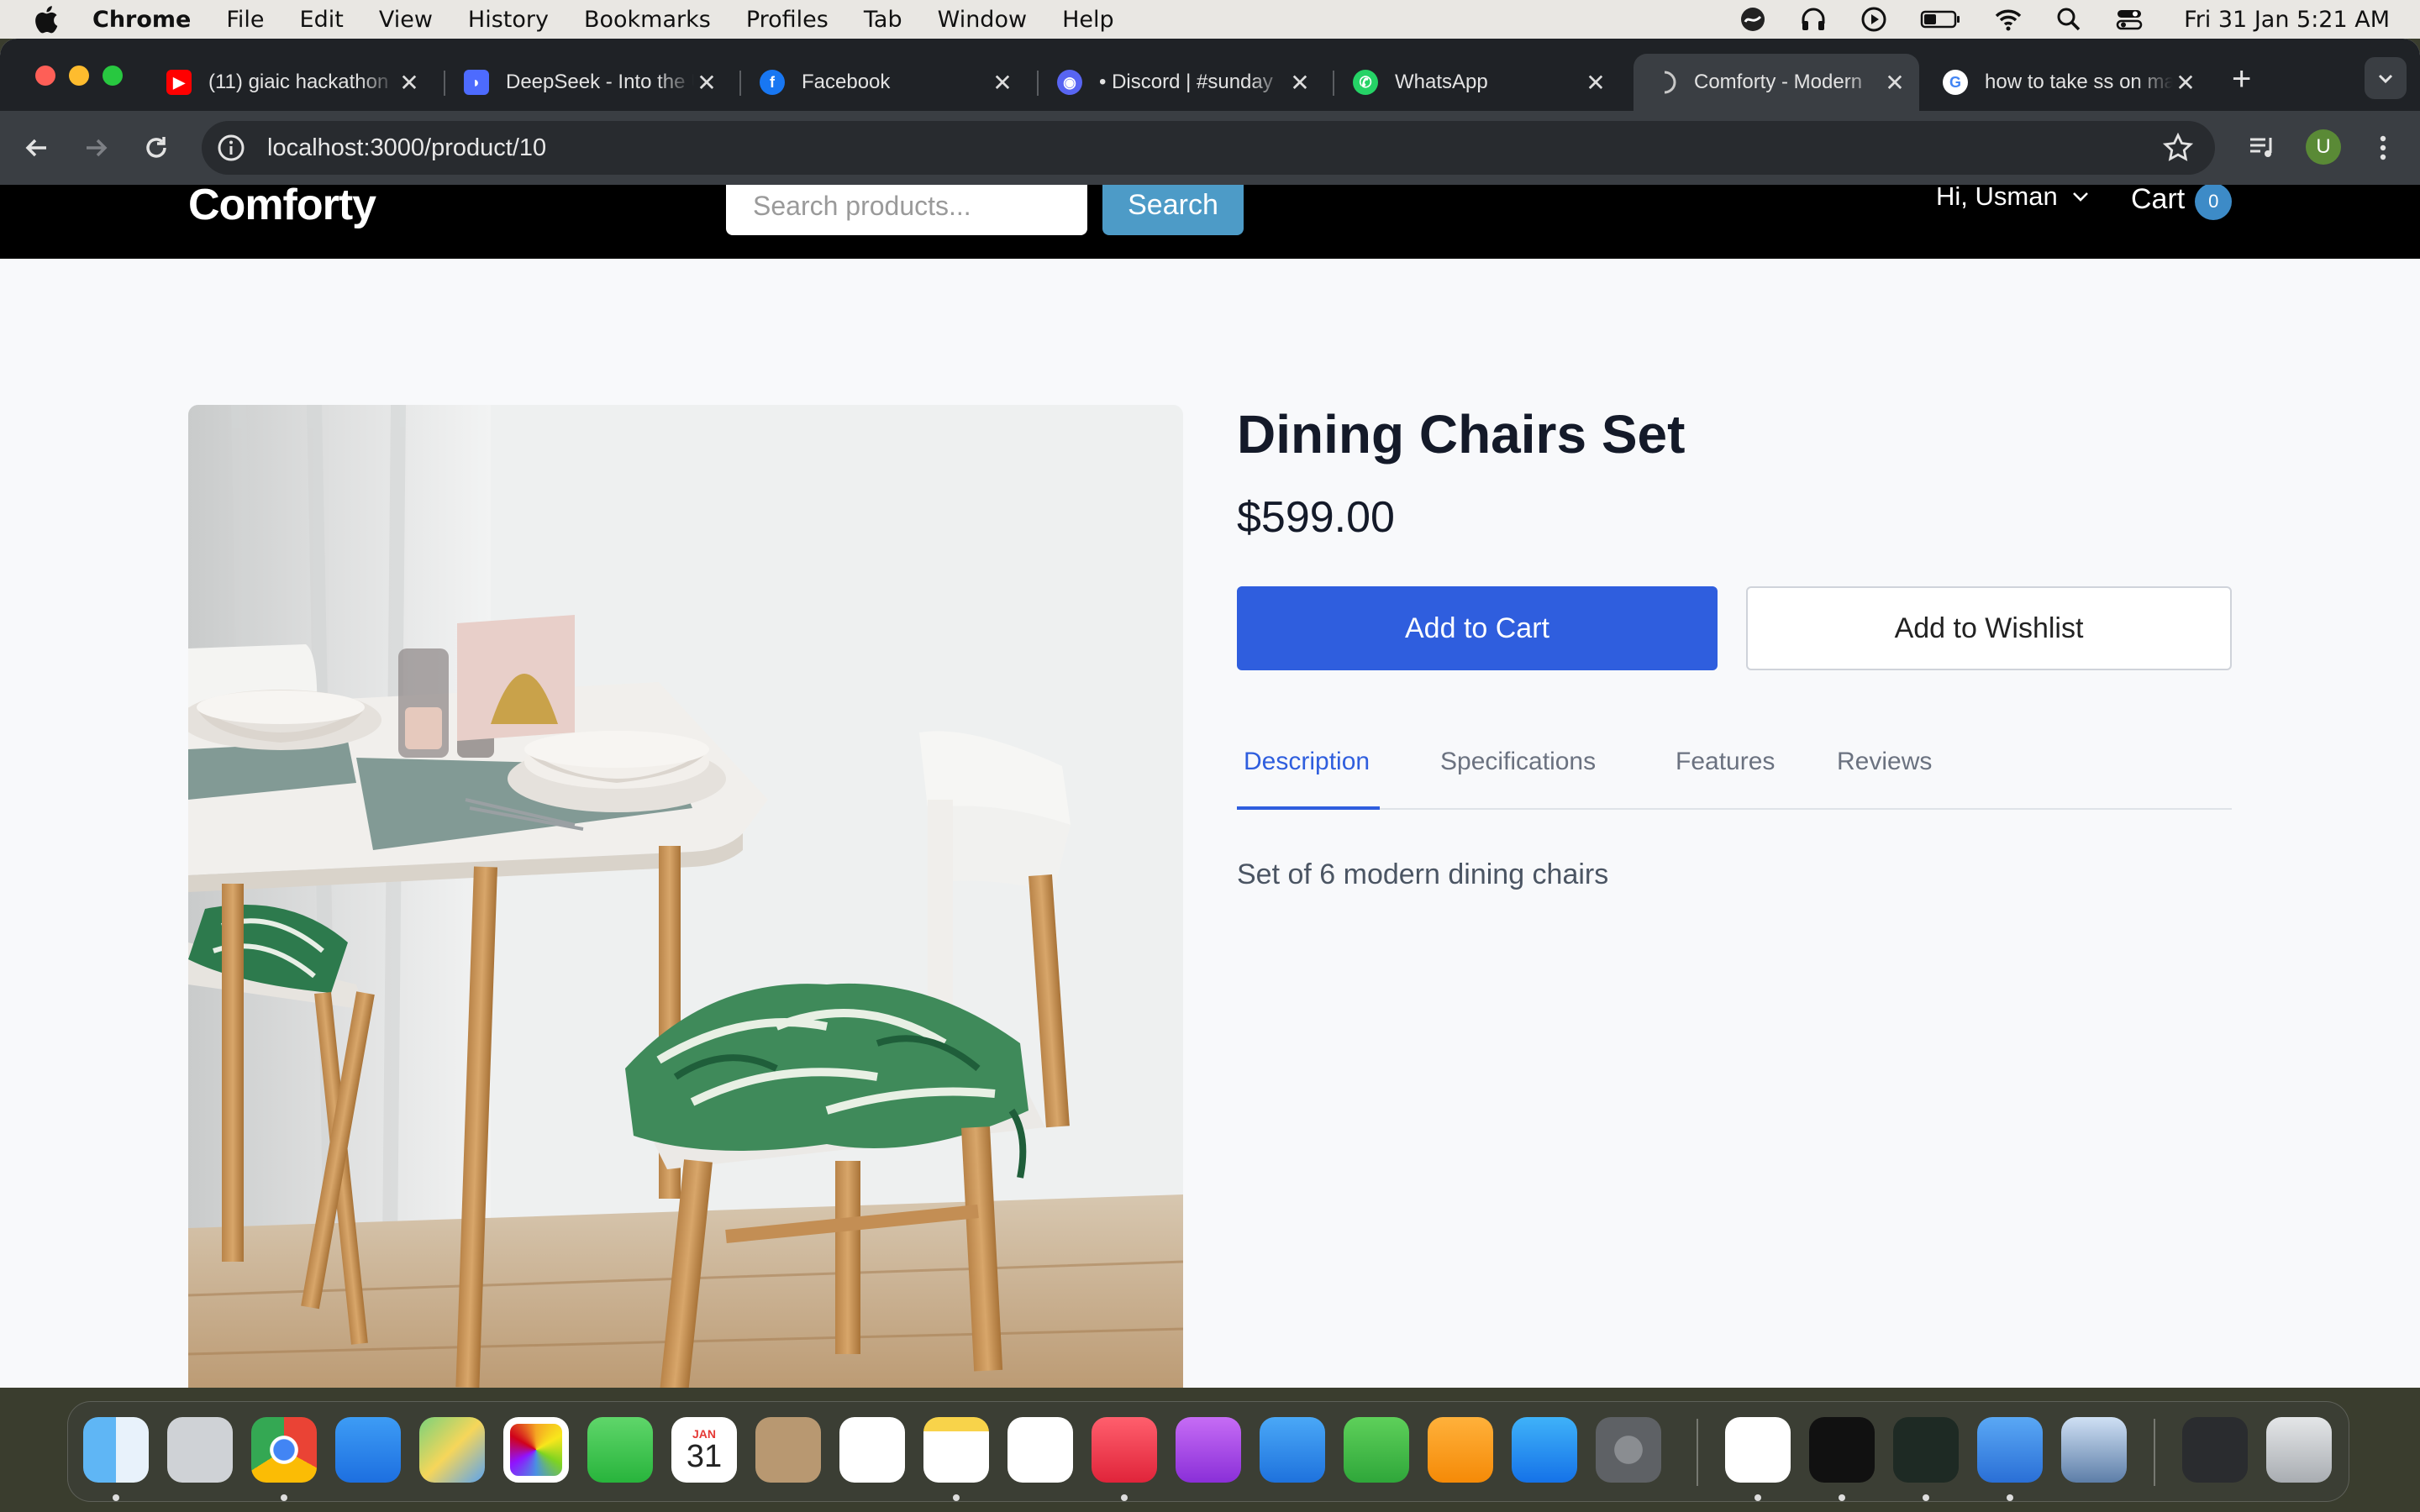 The image size is (2420, 1512). I want to click on tab-title: Comforty - Modern, so click(1779, 82).